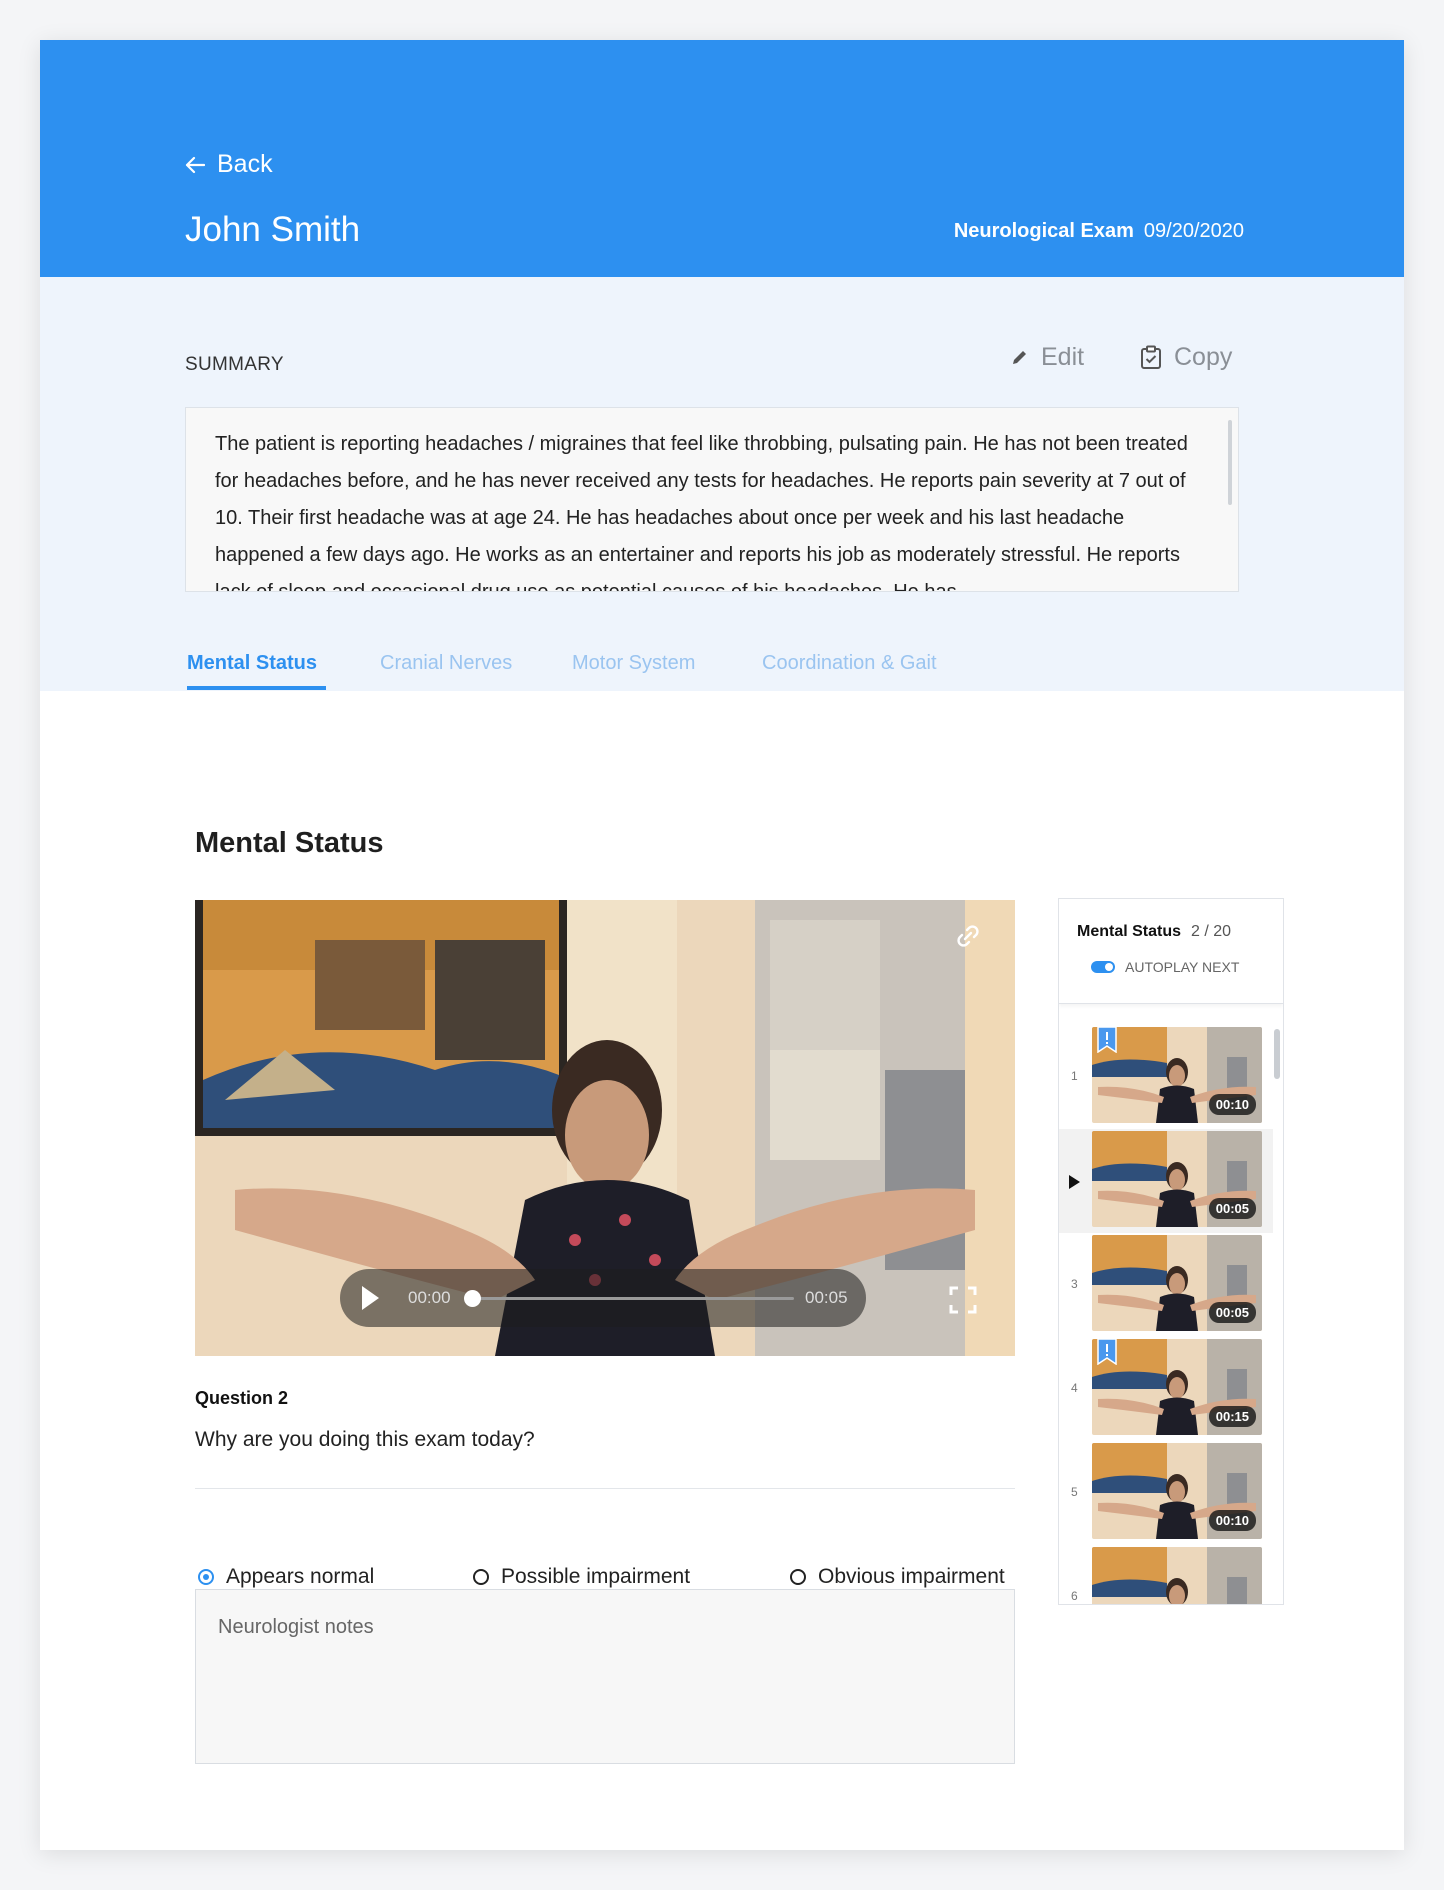 The image size is (1444, 1890). I want to click on playlist-section-name: Mental Status, so click(1129, 931).